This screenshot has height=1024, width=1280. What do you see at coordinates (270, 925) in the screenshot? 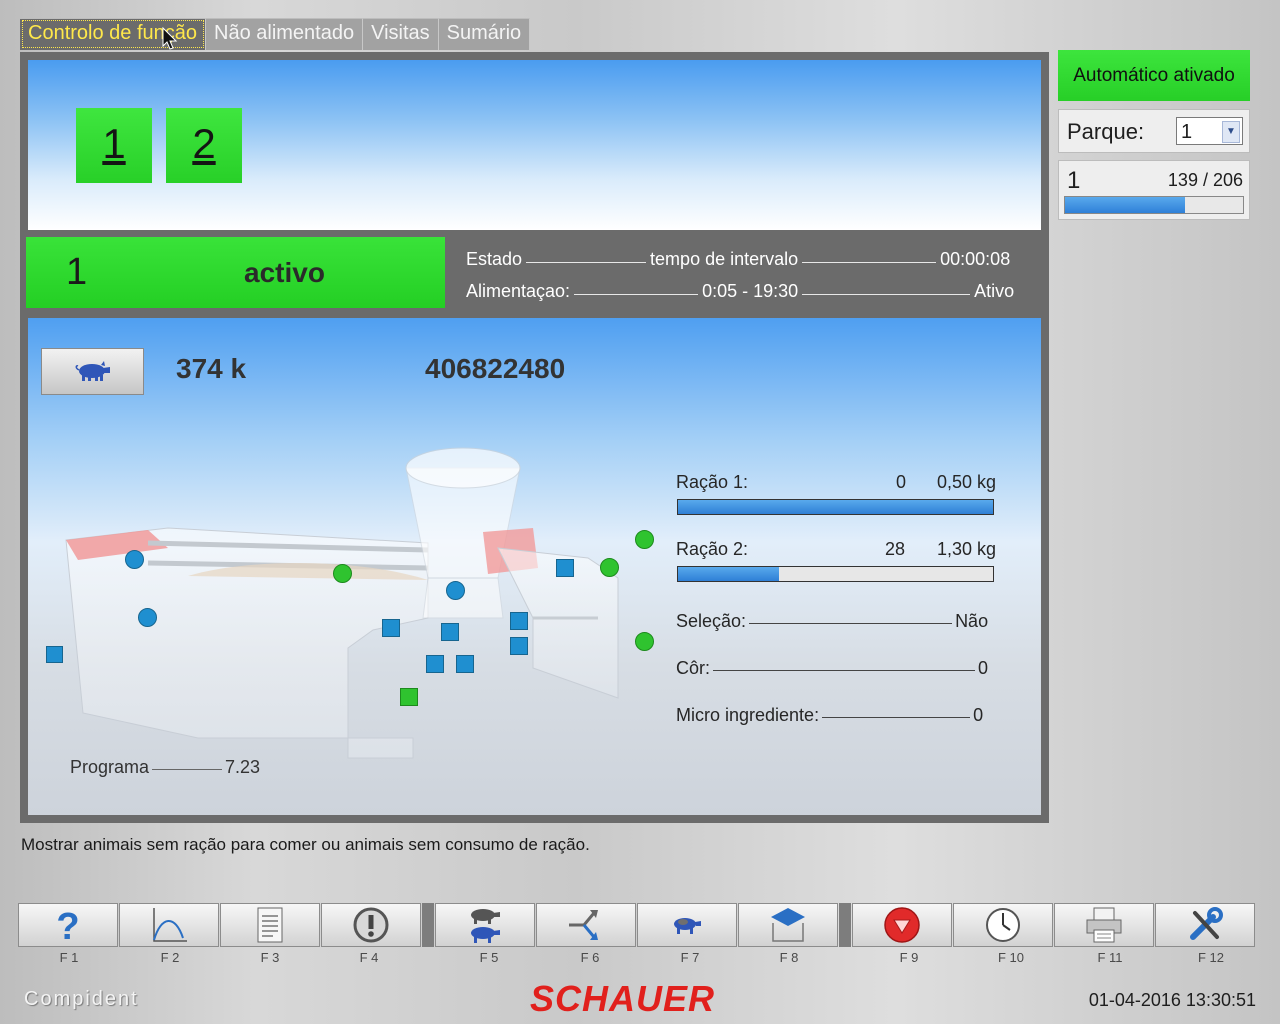
I see `f3-button` at bounding box center [270, 925].